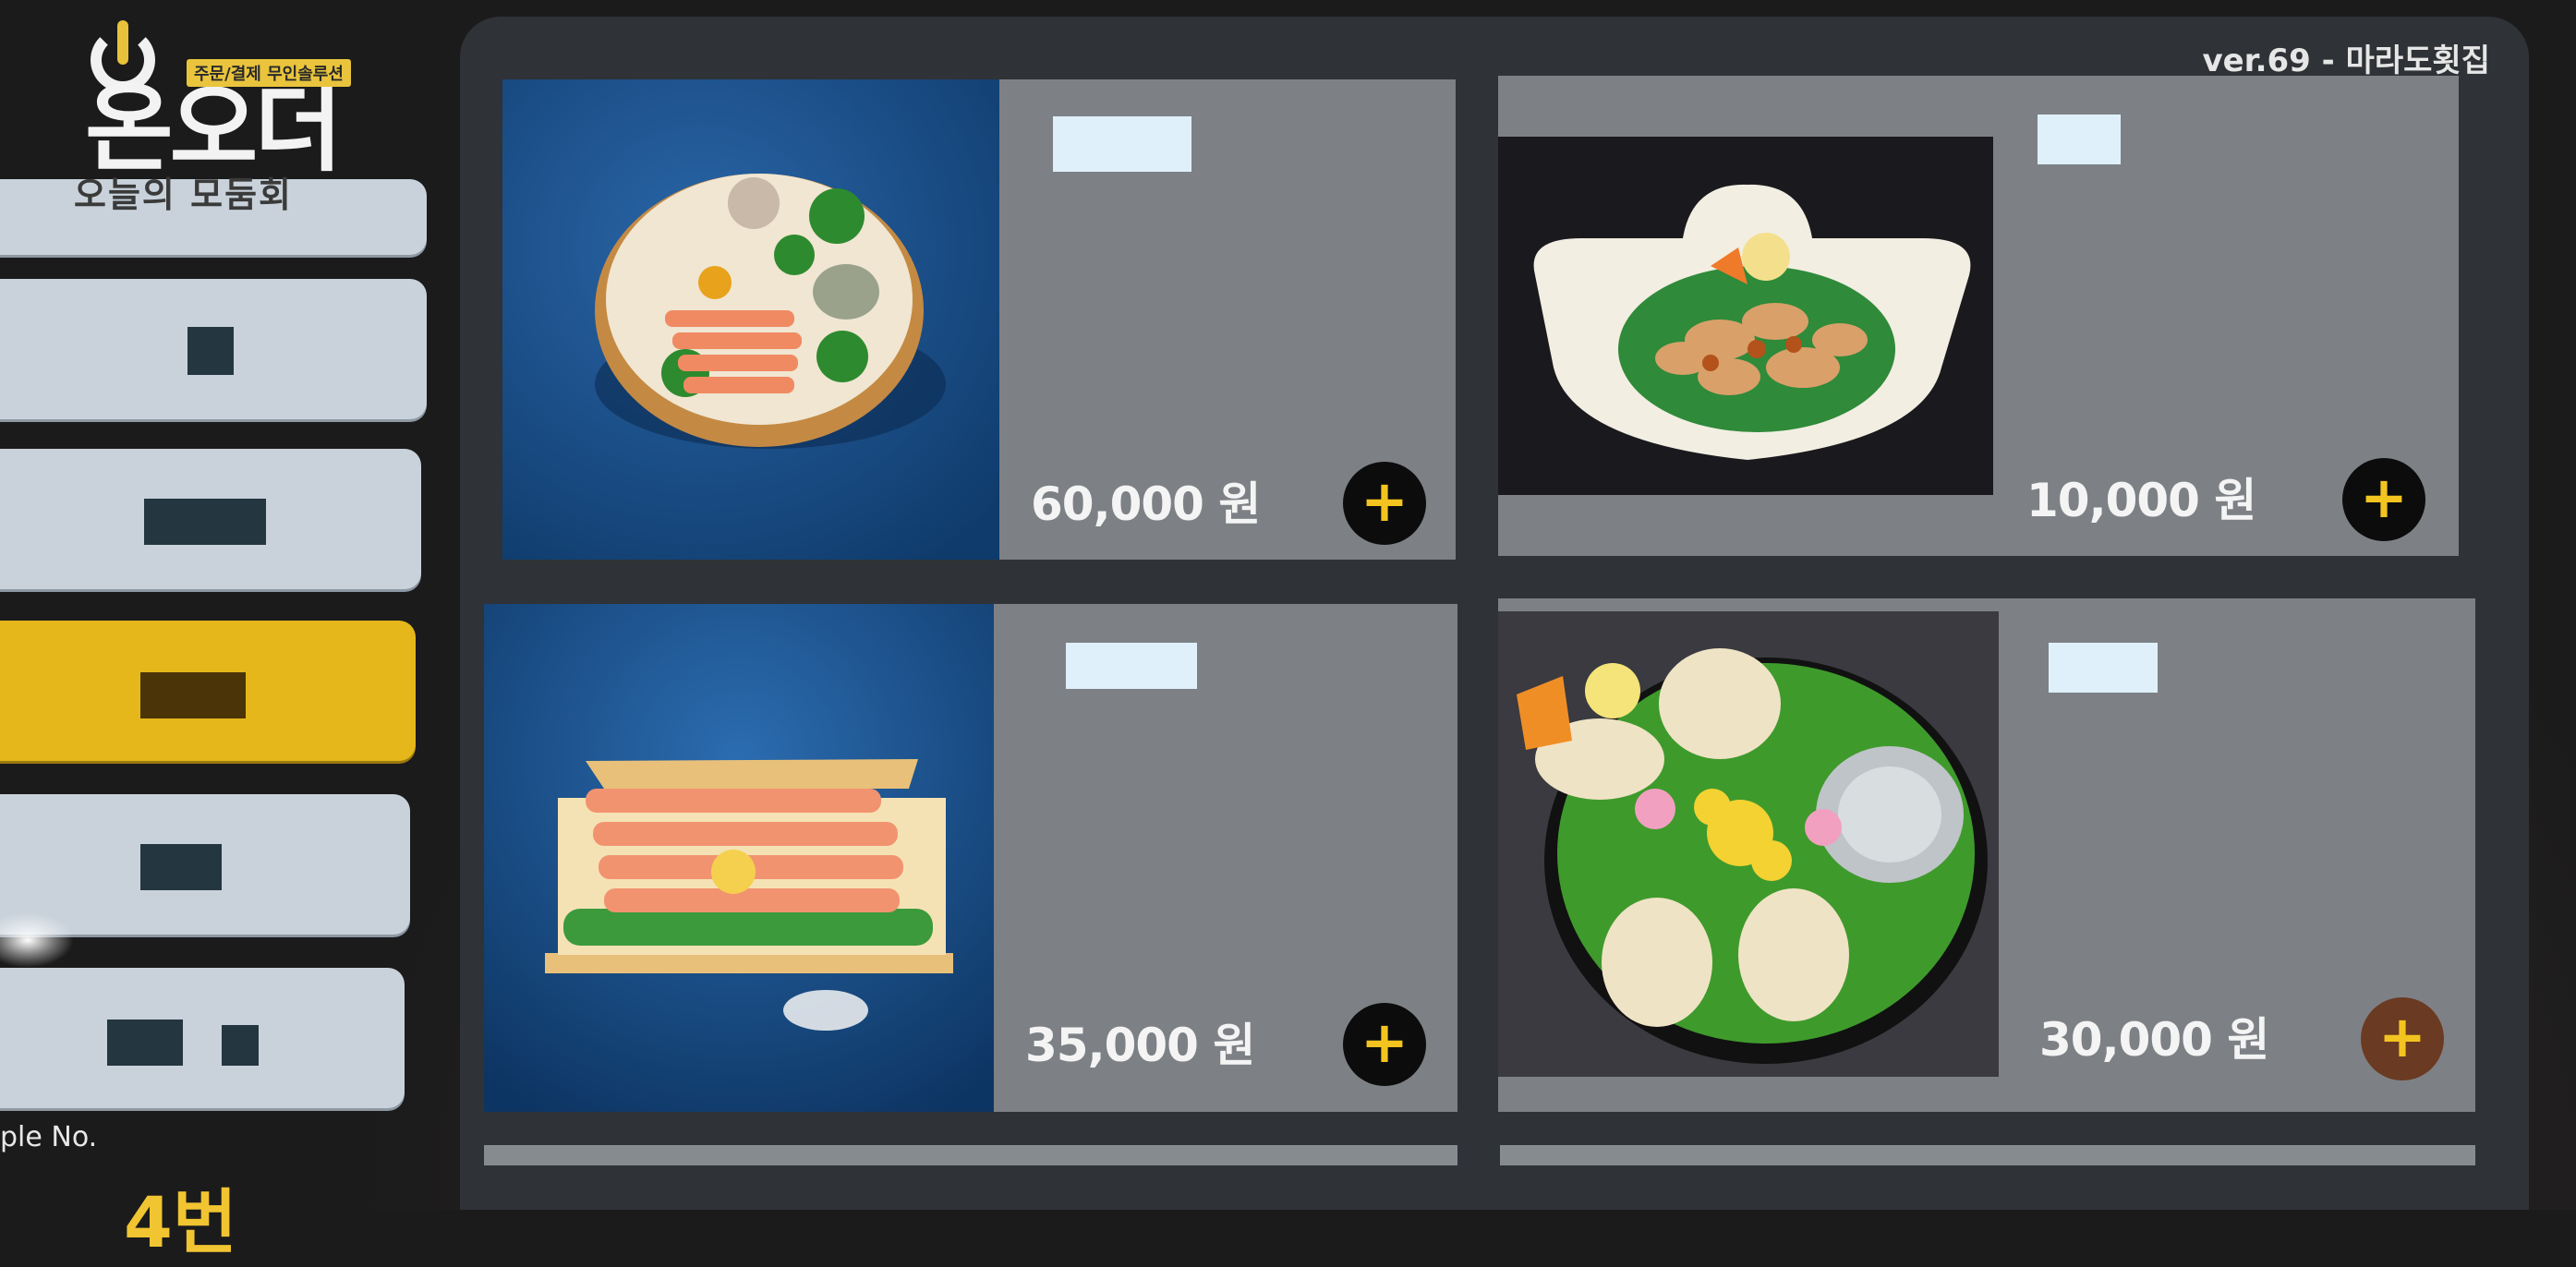 The height and width of the screenshot is (1267, 2576). What do you see at coordinates (1987, 1155) in the screenshot?
I see `menu-card-6-edge` at bounding box center [1987, 1155].